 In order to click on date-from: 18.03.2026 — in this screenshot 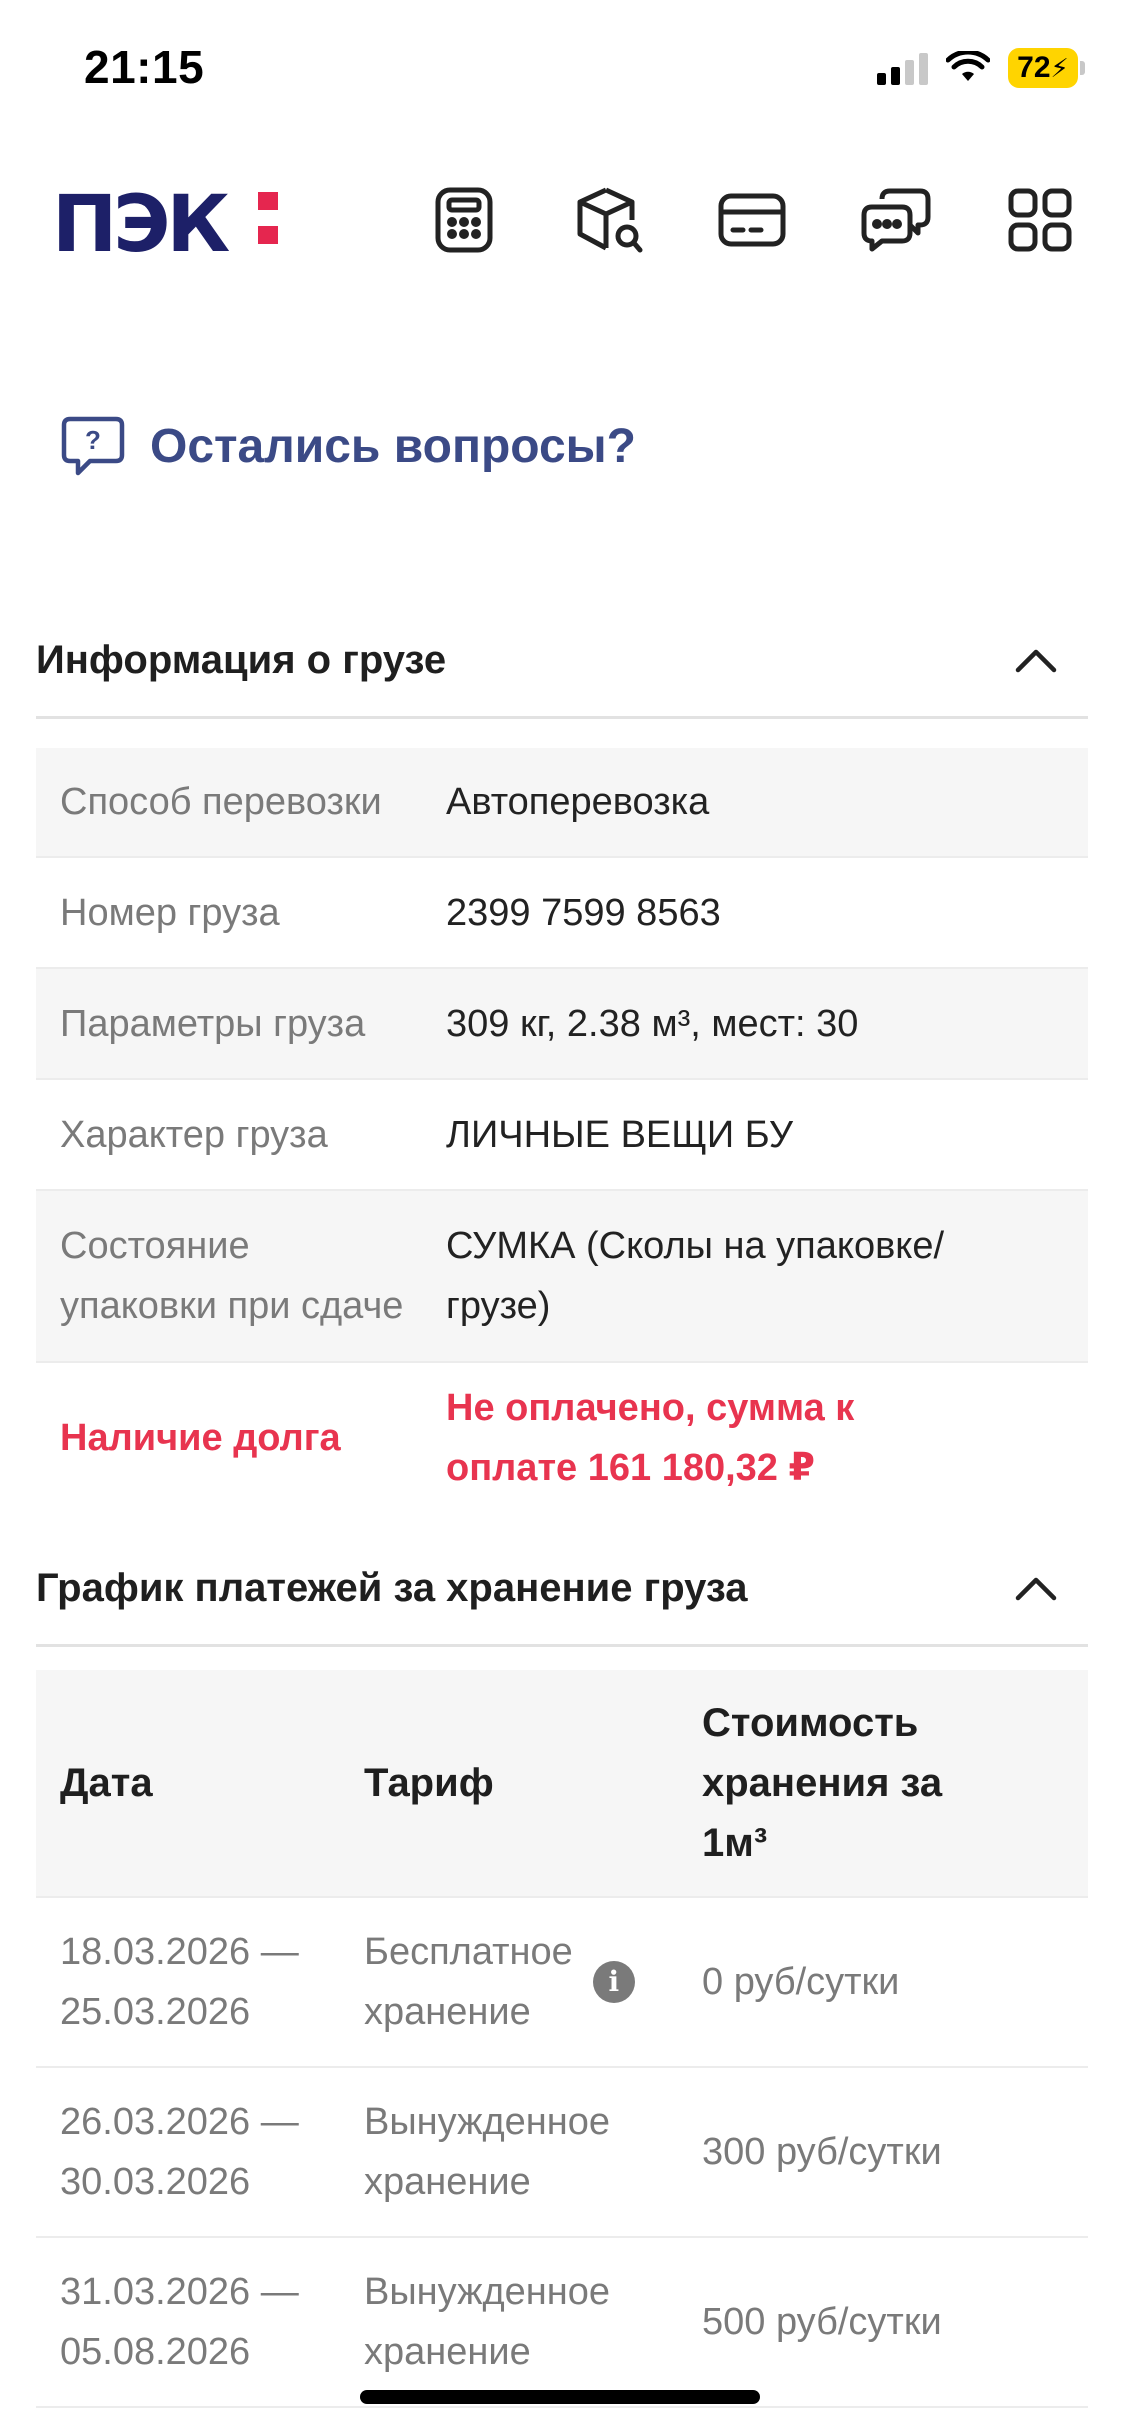, I will do `click(179, 1952)`.